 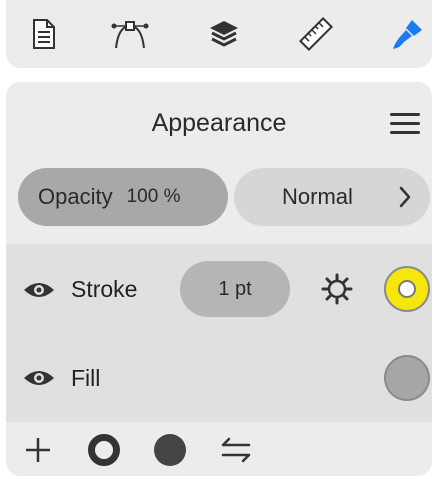 What do you see at coordinates (123, 197) in the screenshot?
I see `opacity-control: Opacity 100 %` at bounding box center [123, 197].